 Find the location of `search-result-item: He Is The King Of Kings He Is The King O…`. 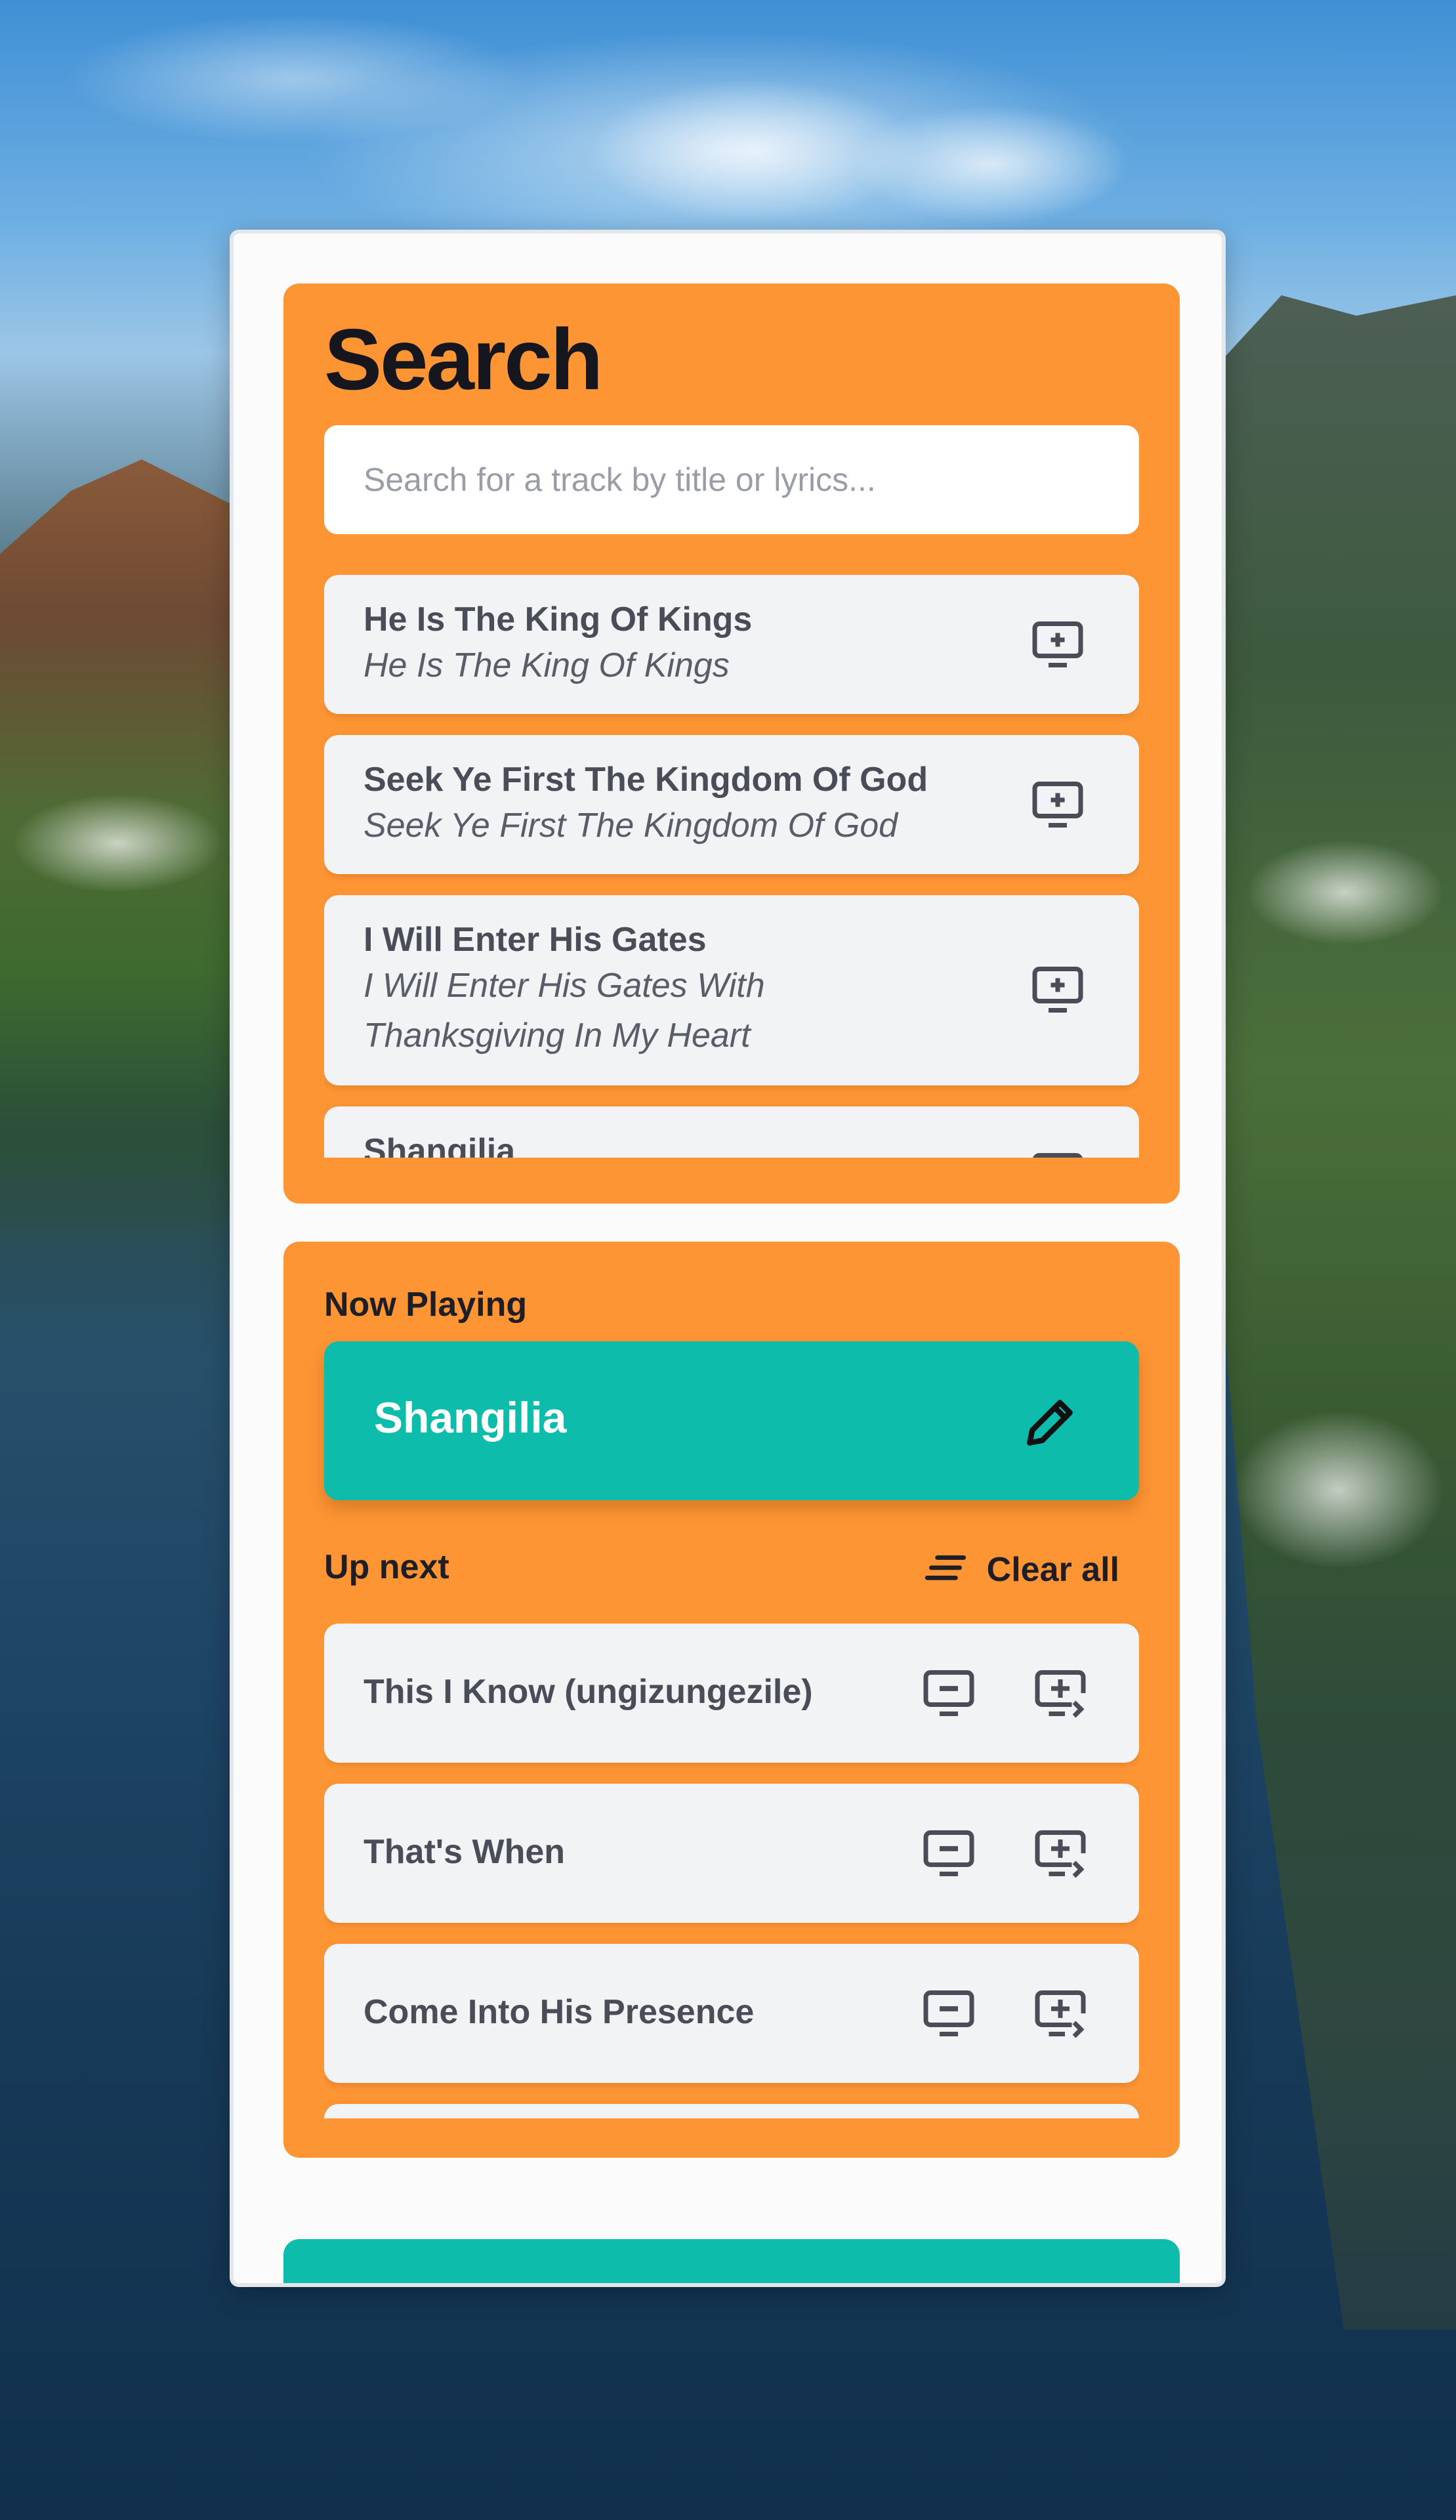

search-result-item: He Is The King Of Kings He Is The King O… is located at coordinates (731, 644).